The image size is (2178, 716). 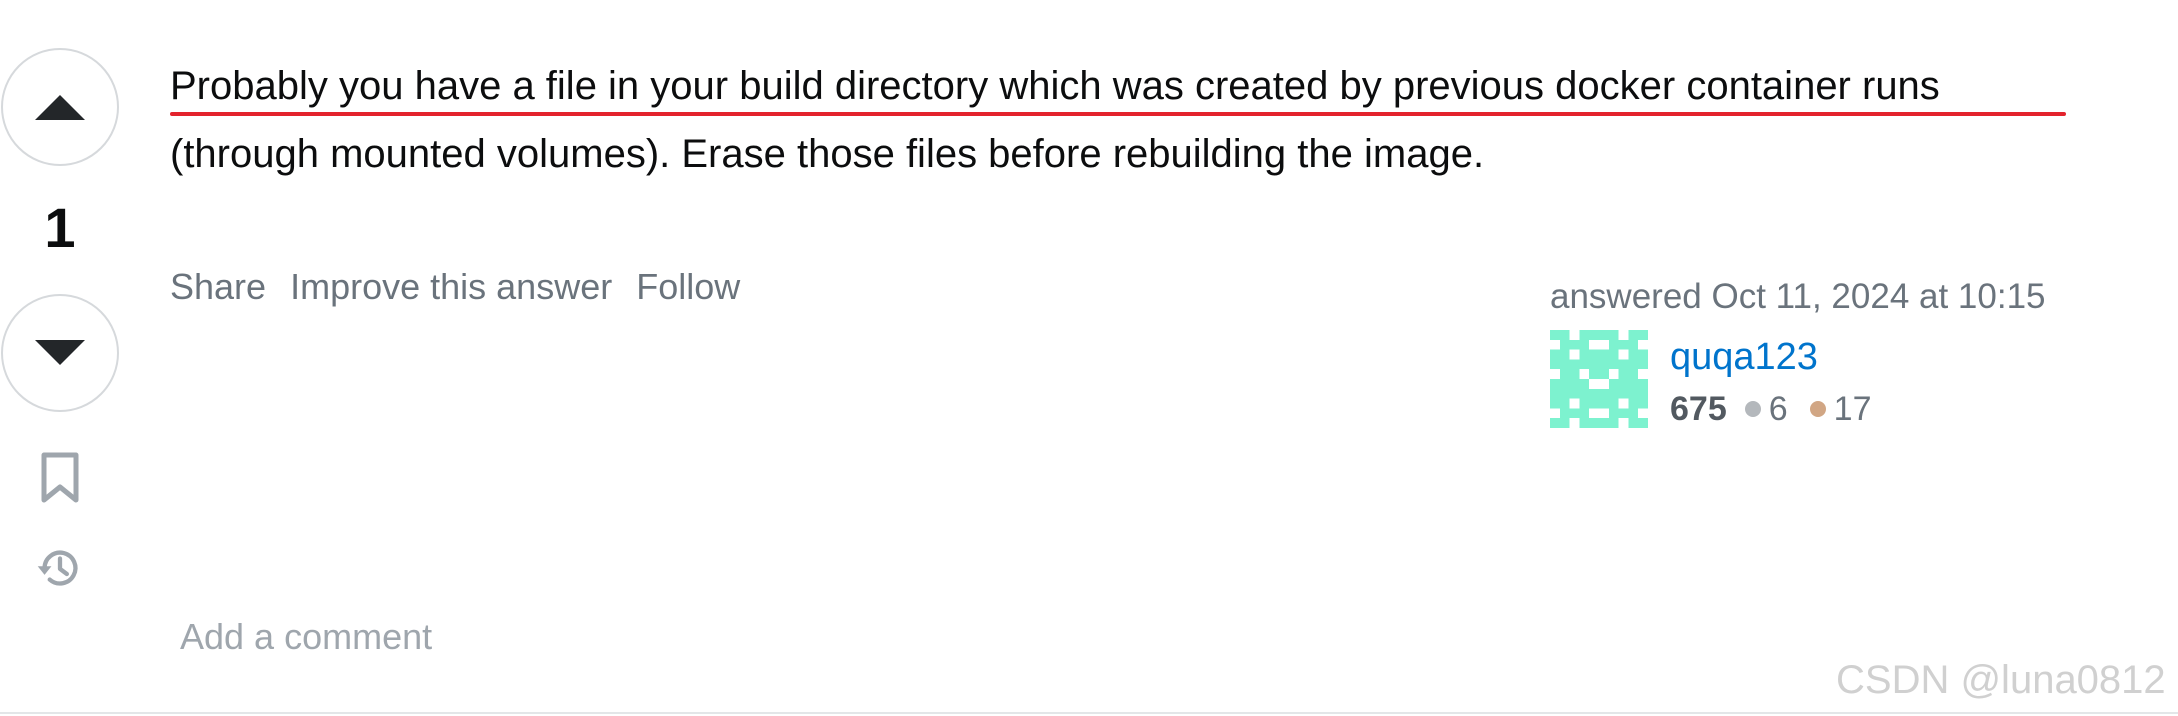 I want to click on upvote-button, so click(x=60, y=107).